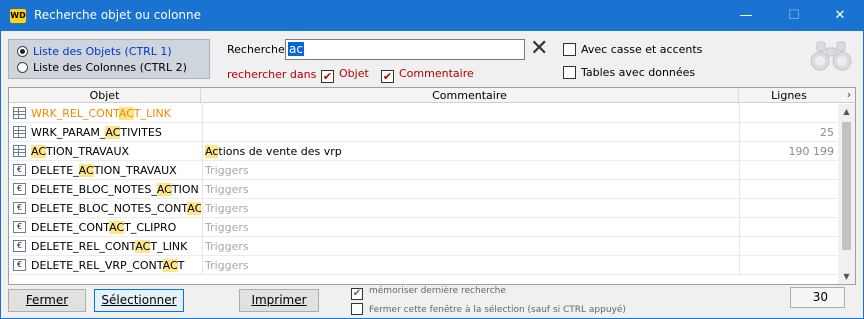 The width and height of the screenshot is (864, 319). Describe the element at coordinates (102, 67) in the screenshot. I see `radio-columns-list: Liste des Colonnes (CTRL 2)` at that location.